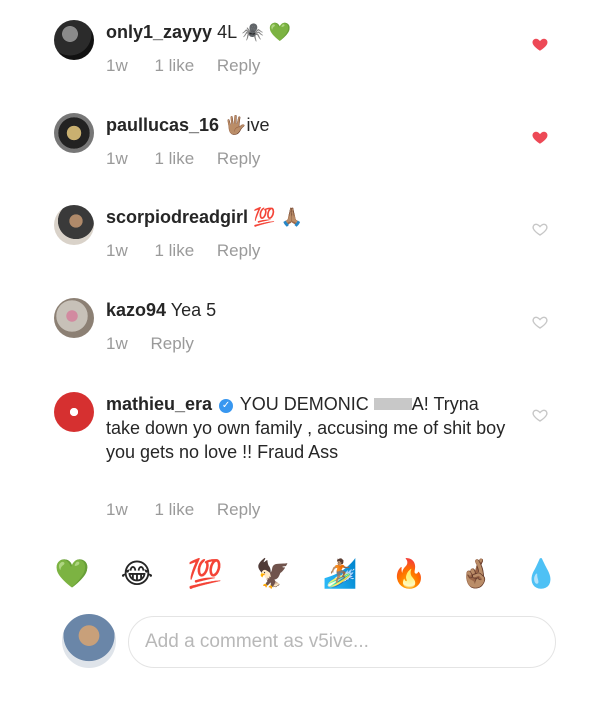 The height and width of the screenshot is (721, 614). What do you see at coordinates (409, 574) in the screenshot?
I see `fire-emoji-button: 🔥` at bounding box center [409, 574].